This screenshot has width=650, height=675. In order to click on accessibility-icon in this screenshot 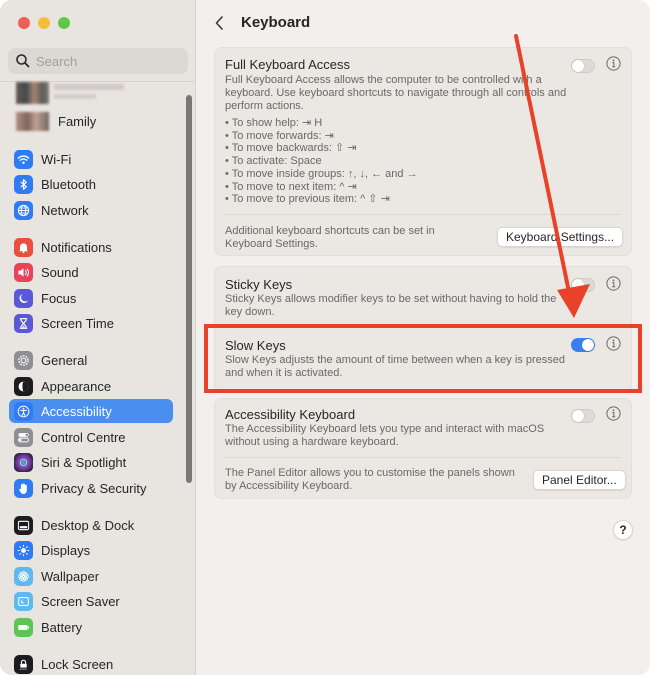, I will do `click(23, 411)`.